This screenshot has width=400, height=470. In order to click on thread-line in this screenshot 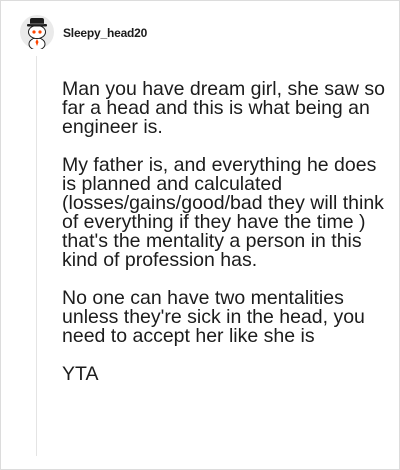, I will do `click(36, 256)`.